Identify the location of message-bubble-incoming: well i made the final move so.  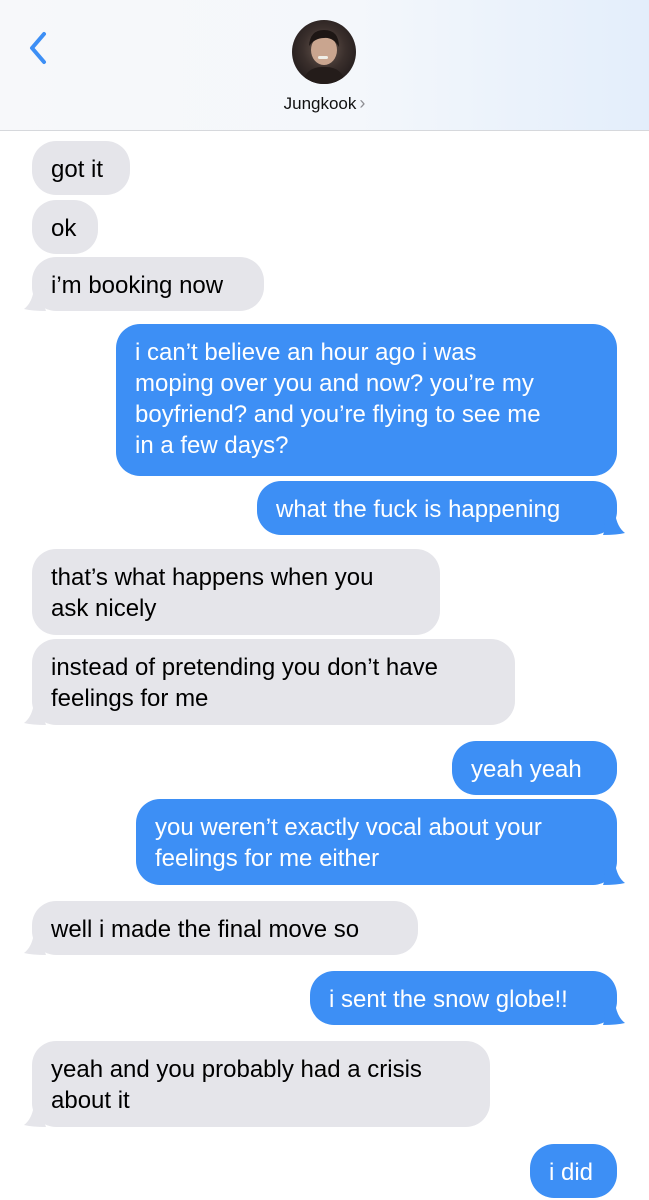
(225, 928).